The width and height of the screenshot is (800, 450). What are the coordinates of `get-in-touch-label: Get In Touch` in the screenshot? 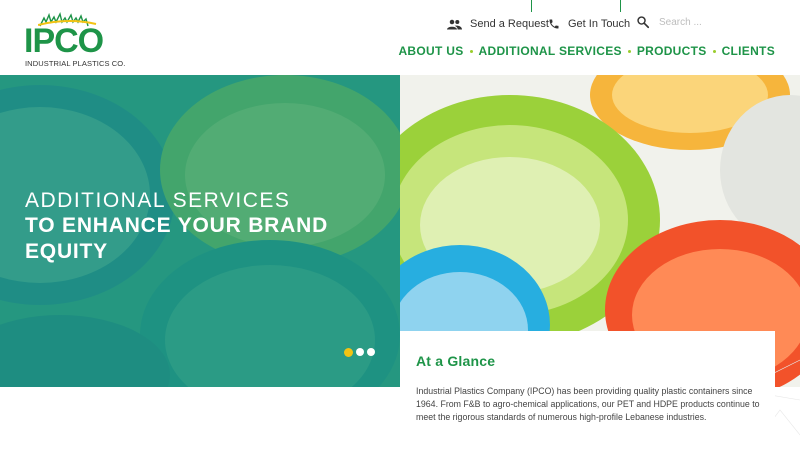 It's located at (599, 24).